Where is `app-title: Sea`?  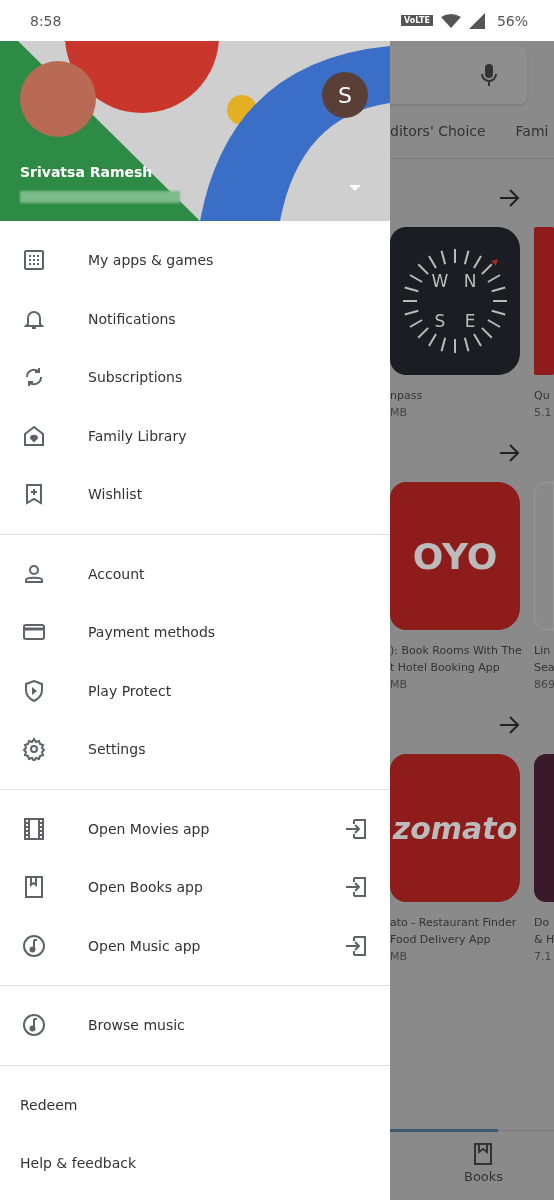 app-title: Sea is located at coordinates (544, 668).